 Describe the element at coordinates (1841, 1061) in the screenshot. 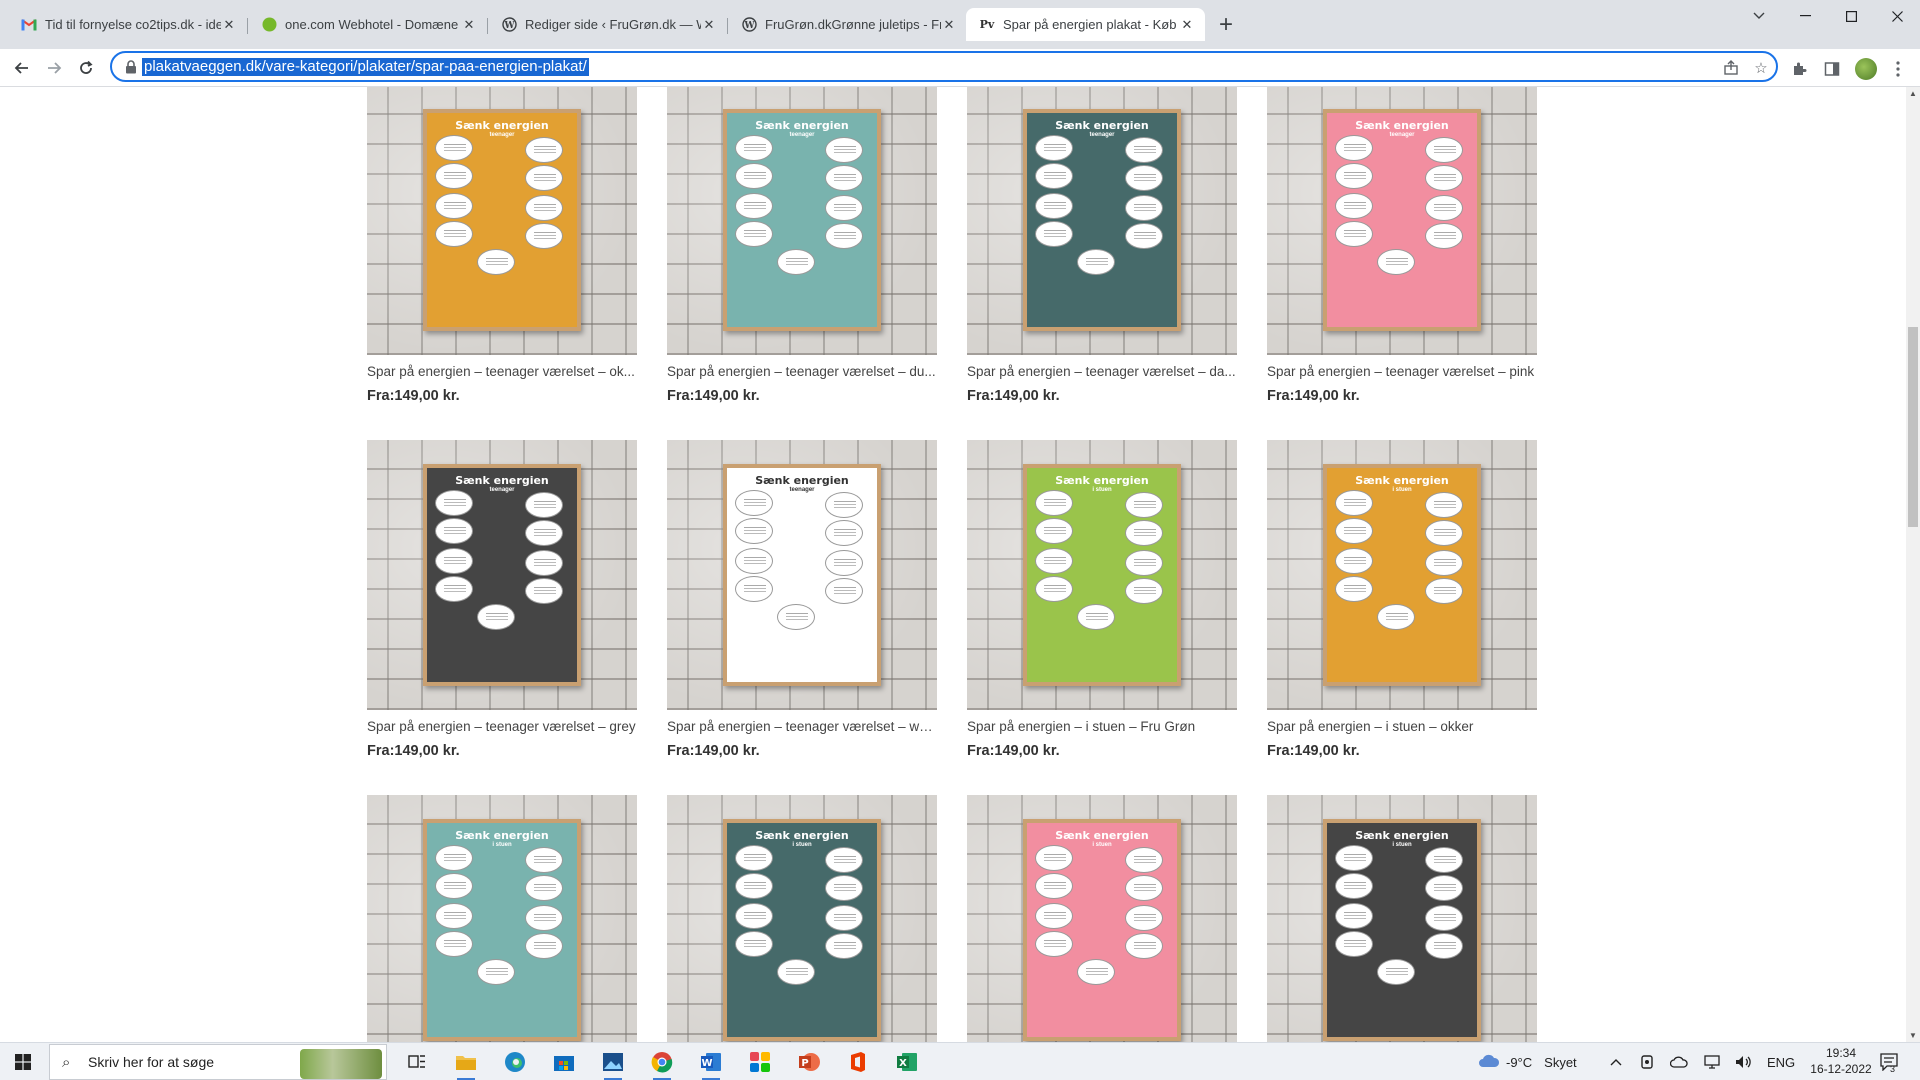

I see `taskbar-clock: 19:34 16-12-2022` at that location.